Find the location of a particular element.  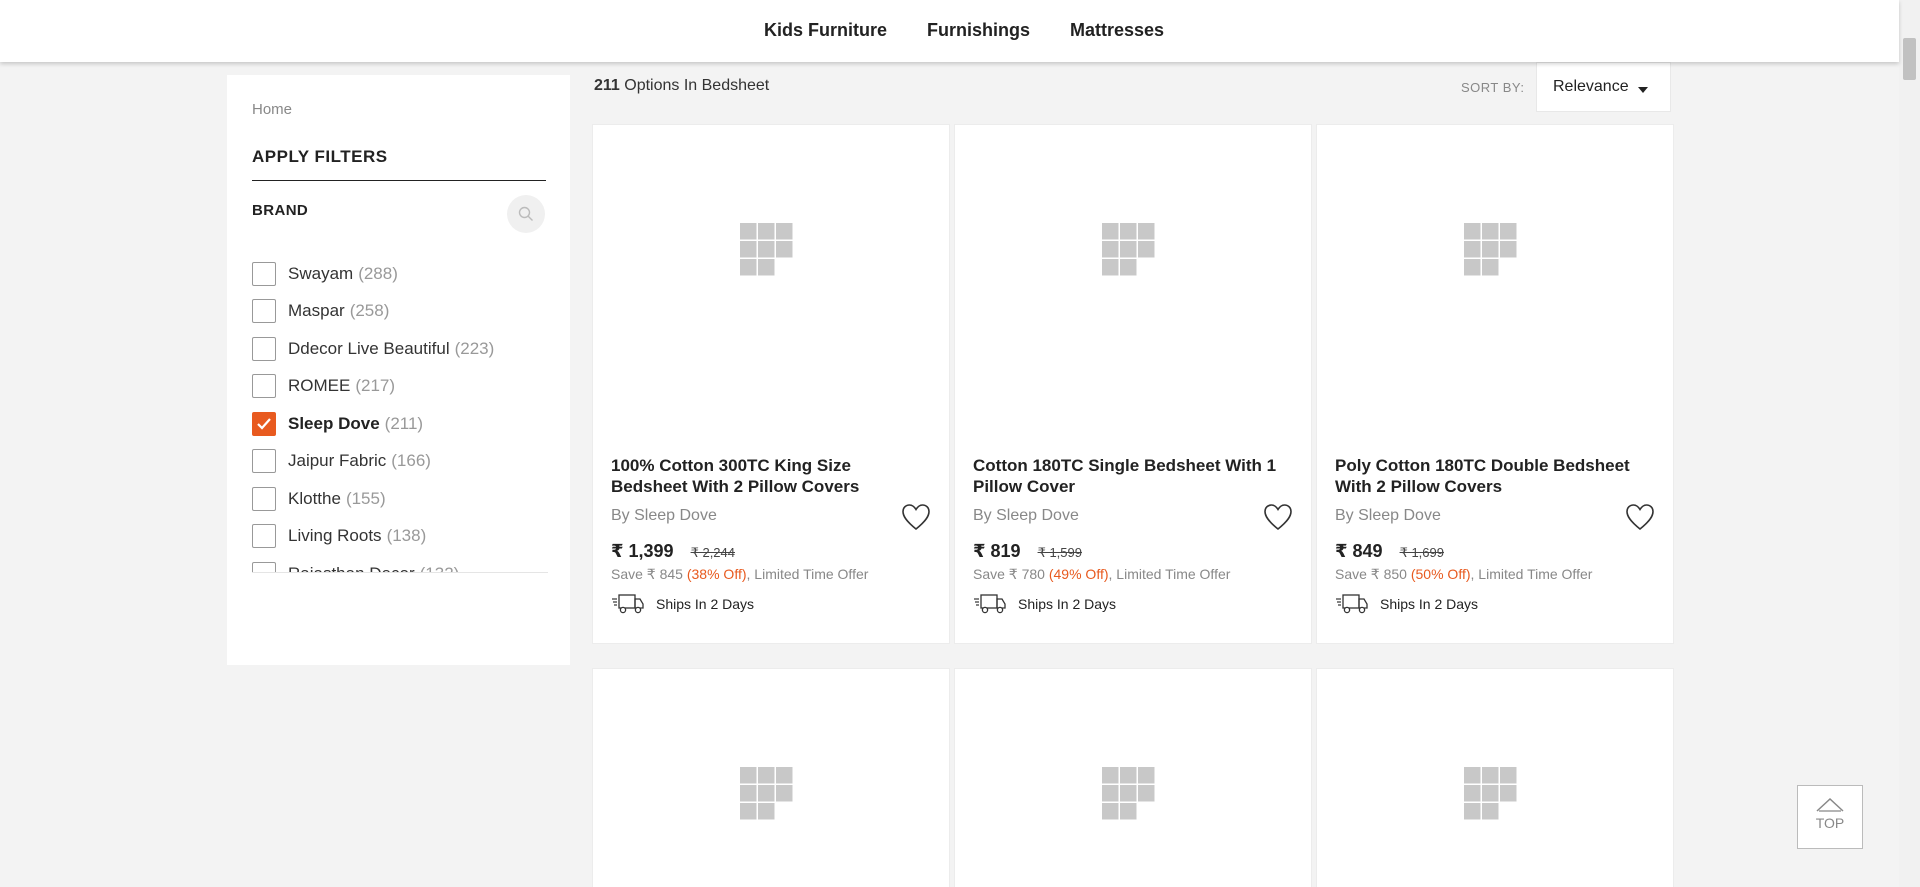

scrollbar-thumb is located at coordinates (1909, 59).